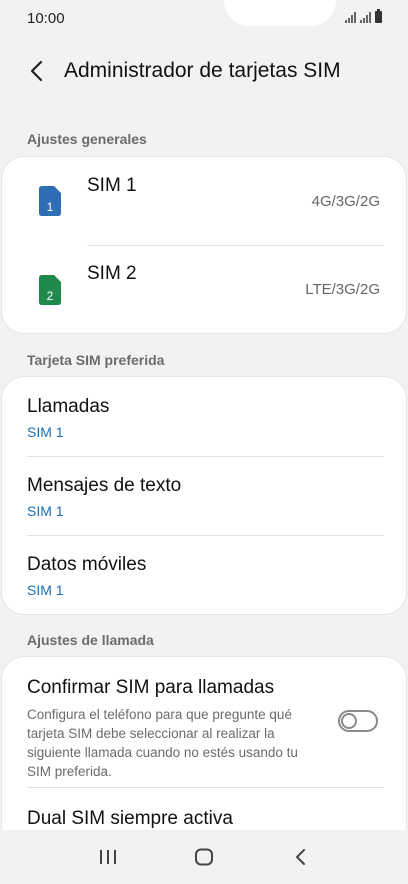  I want to click on preferred-messages-item: Mensajes de texto SIM 1, so click(204, 495).